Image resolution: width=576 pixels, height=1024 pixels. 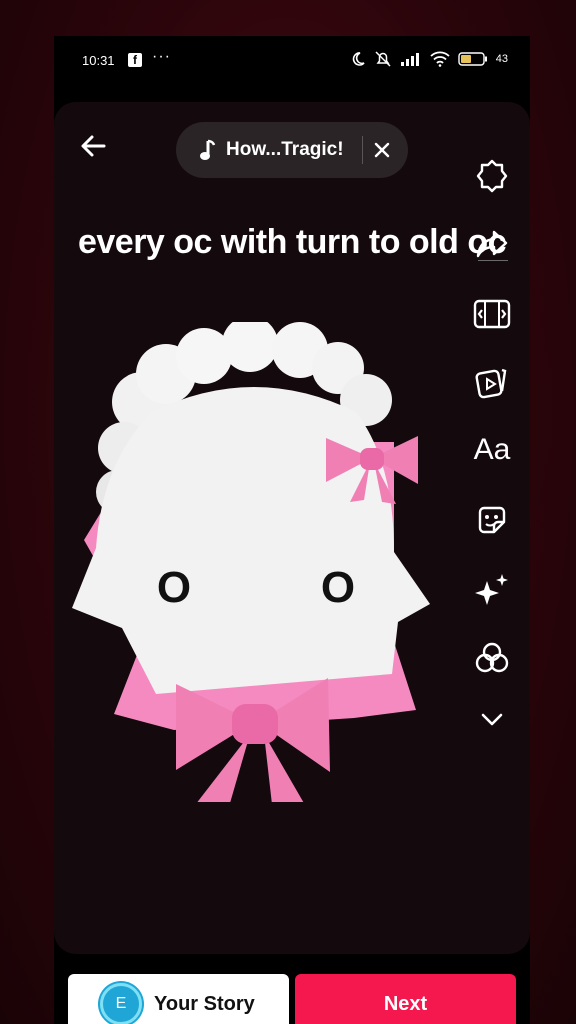 What do you see at coordinates (135, 60) in the screenshot?
I see `facebook-notification-icon: f` at bounding box center [135, 60].